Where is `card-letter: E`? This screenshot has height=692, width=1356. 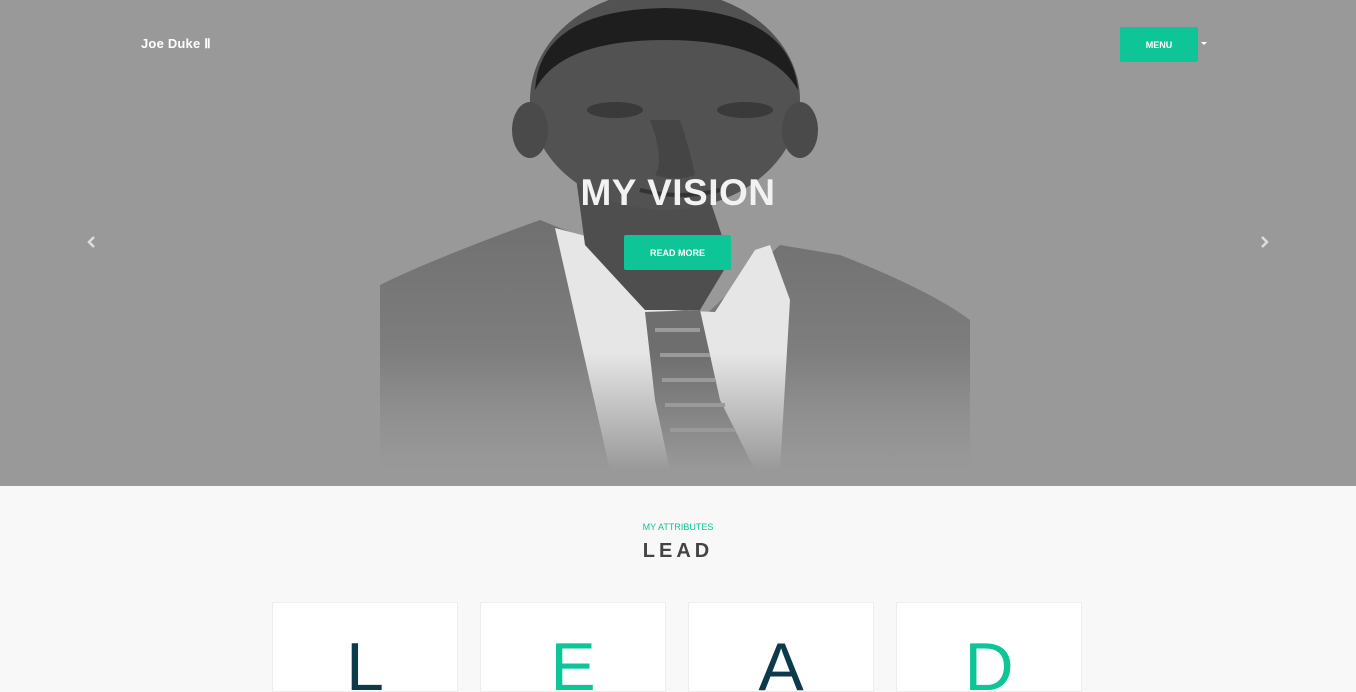 card-letter: E is located at coordinates (573, 660).